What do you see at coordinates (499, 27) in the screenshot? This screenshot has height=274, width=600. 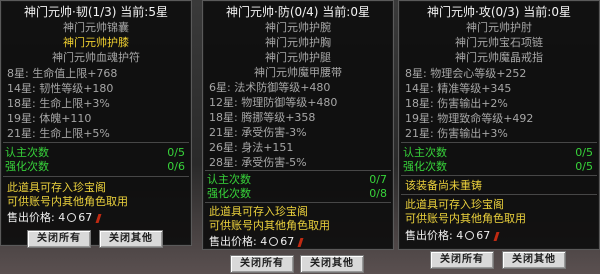 I see `set-item-name: 神门元帅护肘` at bounding box center [499, 27].